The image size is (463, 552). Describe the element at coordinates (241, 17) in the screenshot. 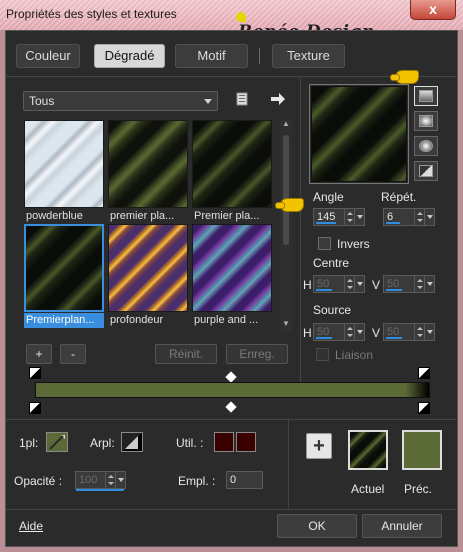

I see `watermark-logo-icon` at that location.